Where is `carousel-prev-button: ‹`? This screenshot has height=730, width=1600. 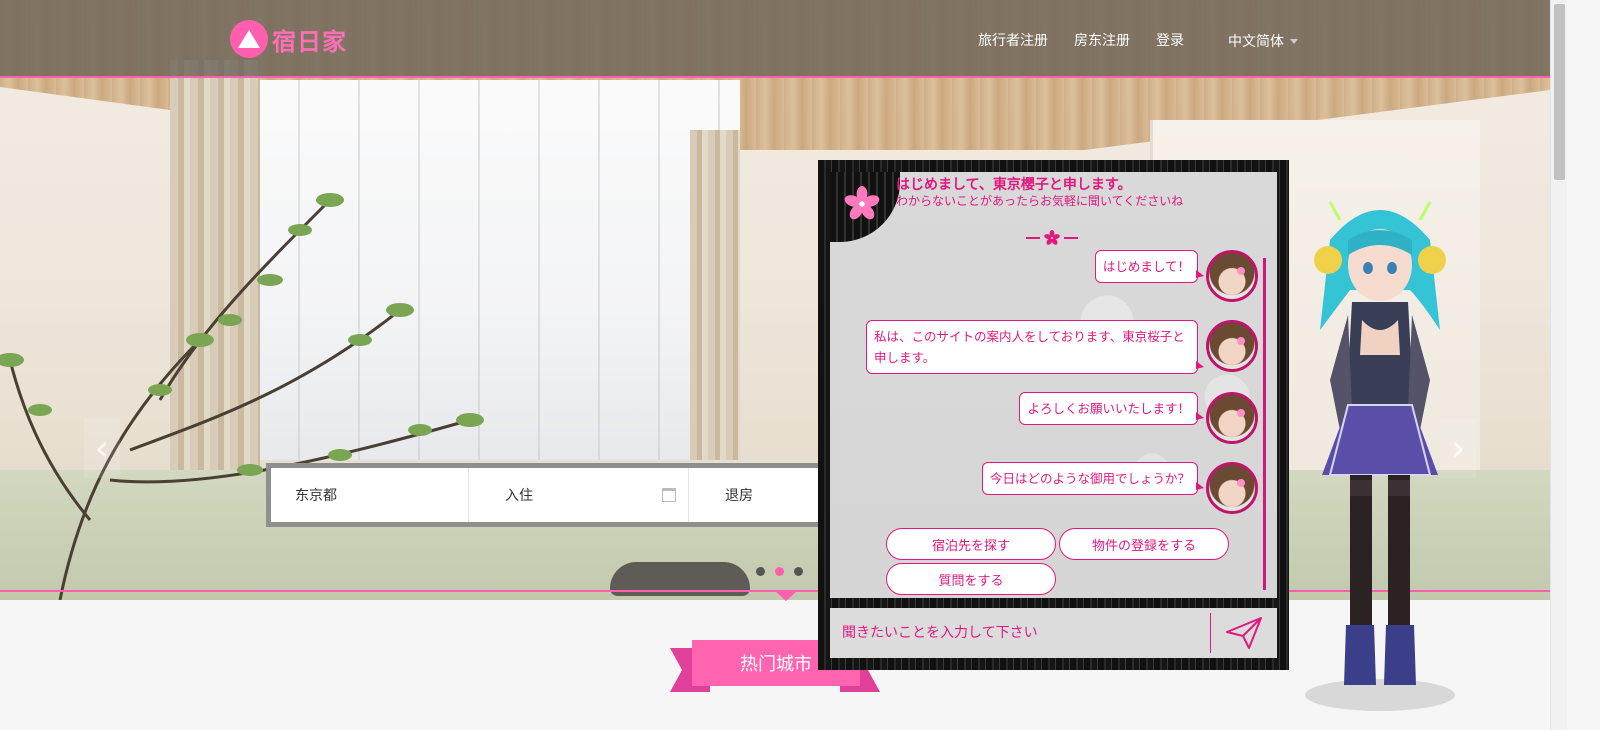
carousel-prev-button: ‹ is located at coordinates (102, 448).